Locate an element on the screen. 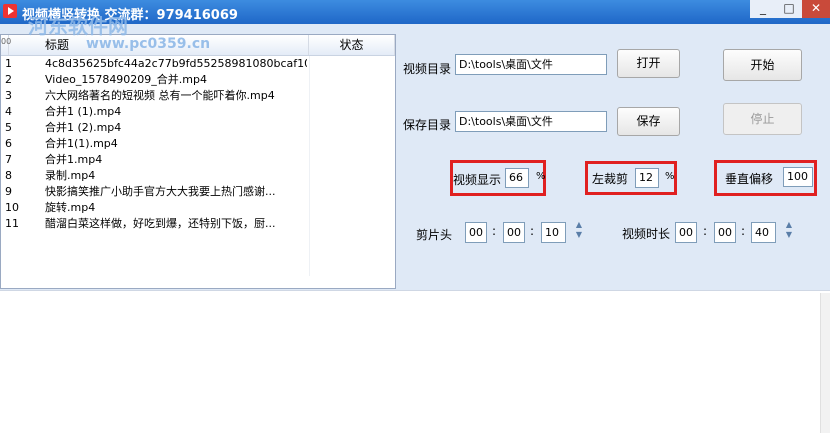 The width and height of the screenshot is (830, 433). stop-button: 停止 is located at coordinates (762, 119).